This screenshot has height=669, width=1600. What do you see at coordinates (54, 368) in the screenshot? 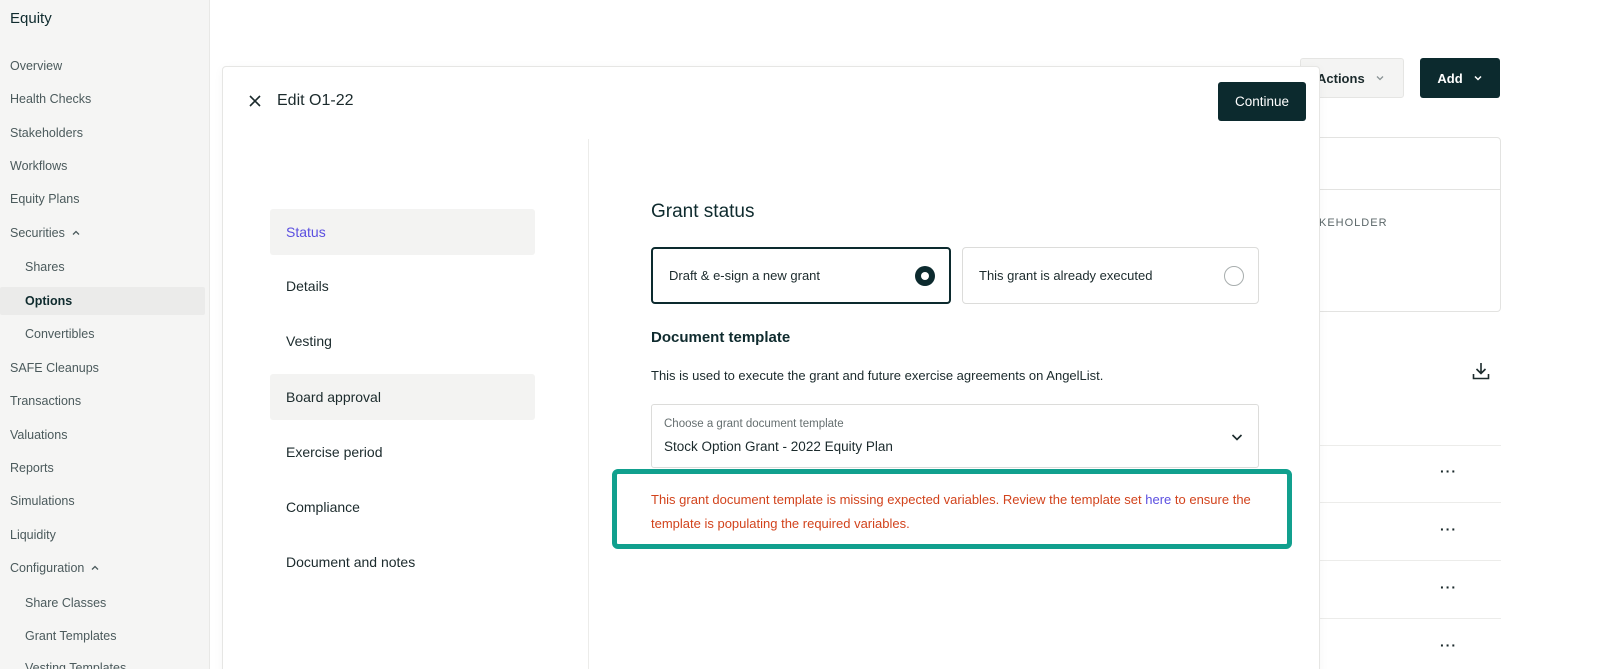
I see `sidebar-item-safe-cleanups: SAFE Cleanups` at bounding box center [54, 368].